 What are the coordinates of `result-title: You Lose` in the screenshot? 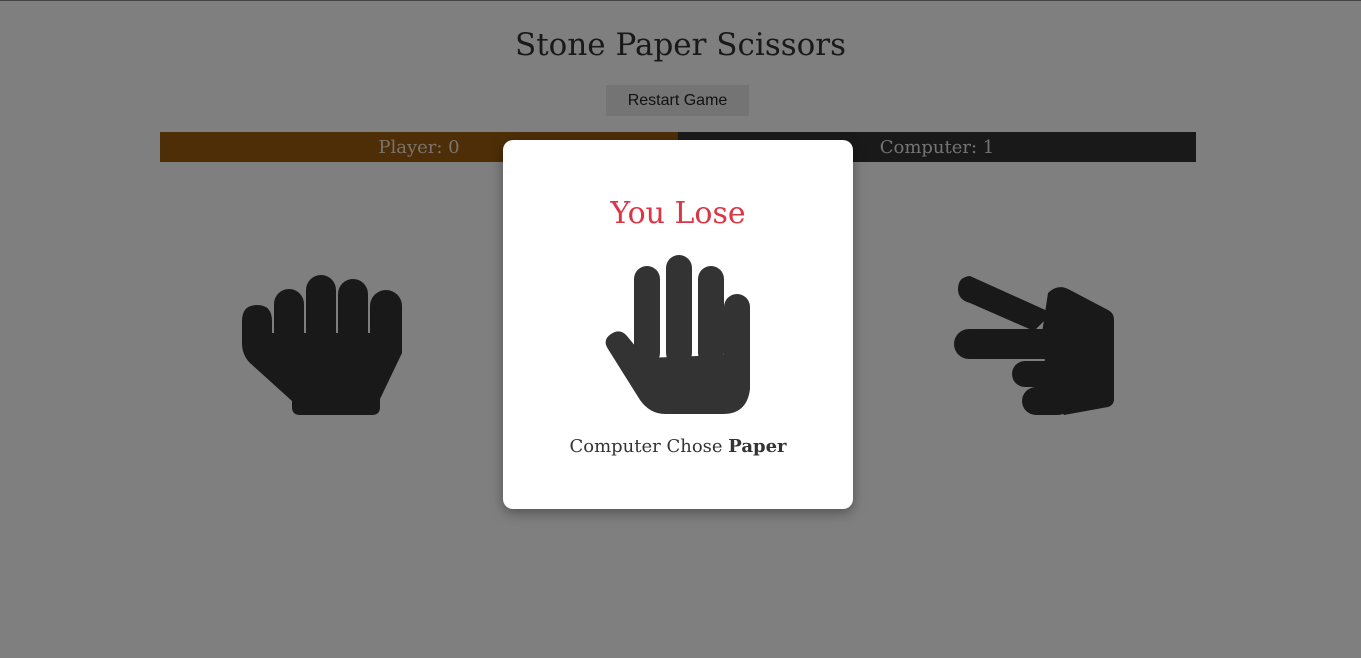 It's located at (678, 213).